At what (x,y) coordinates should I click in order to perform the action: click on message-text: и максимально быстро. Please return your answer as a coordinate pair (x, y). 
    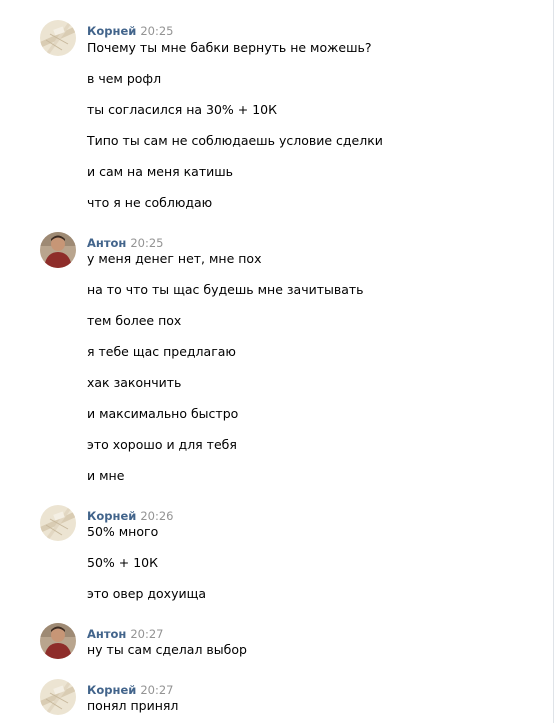
    Looking at the image, I should click on (163, 413).